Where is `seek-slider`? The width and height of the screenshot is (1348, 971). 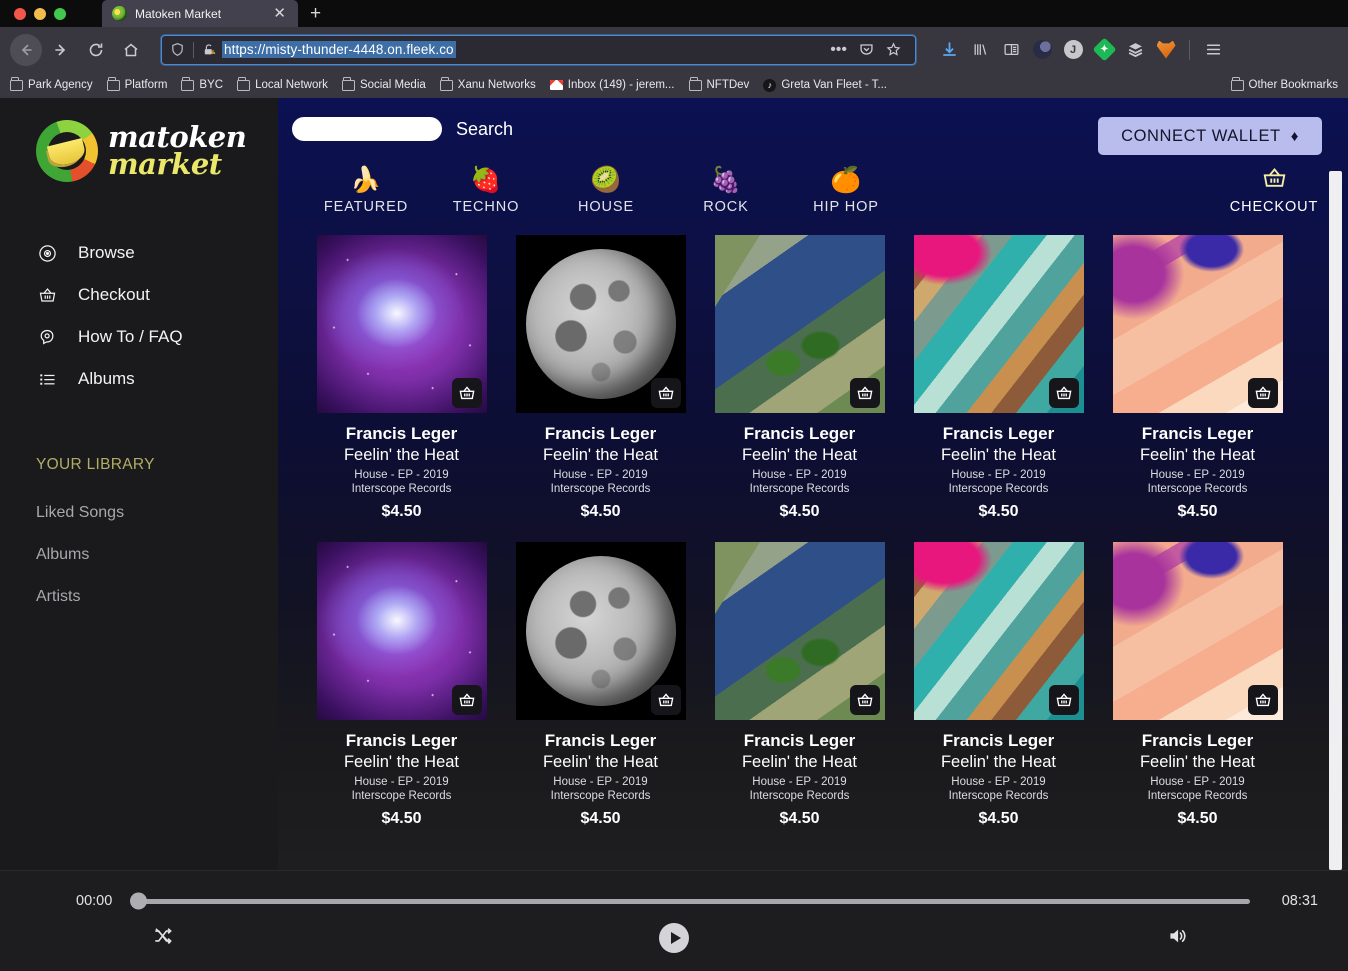 seek-slider is located at coordinates (690, 901).